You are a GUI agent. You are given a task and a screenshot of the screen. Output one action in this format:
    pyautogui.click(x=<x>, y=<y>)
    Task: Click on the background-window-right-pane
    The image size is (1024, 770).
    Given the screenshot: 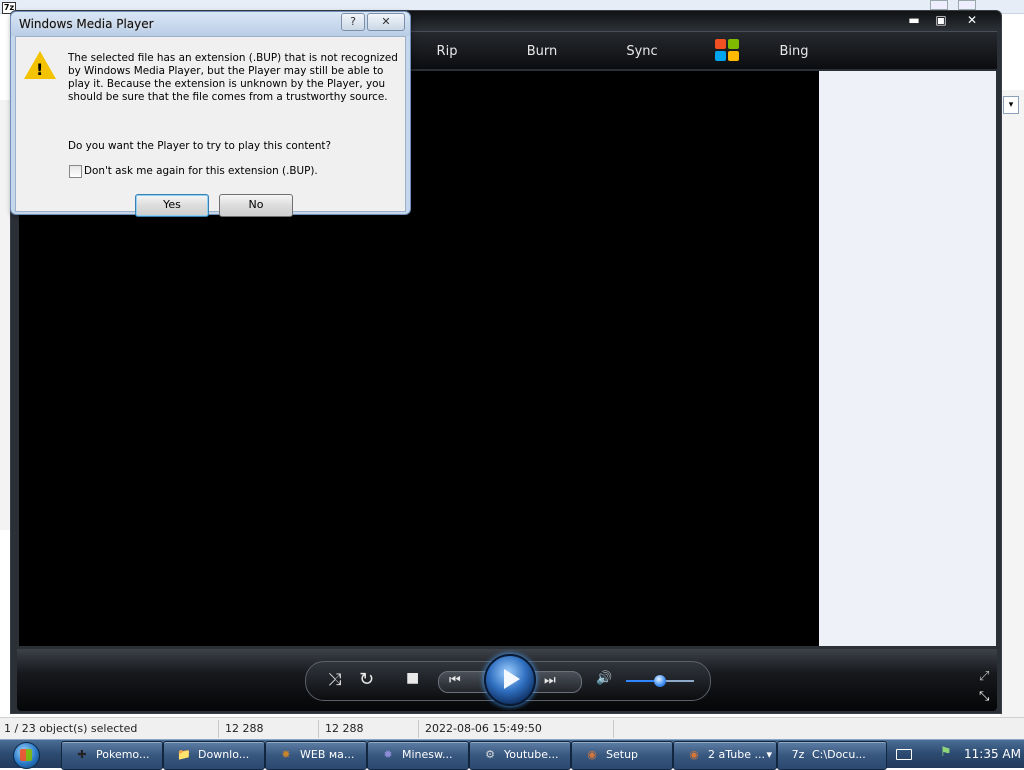 What is the action you would take?
    pyautogui.click(x=1012, y=405)
    